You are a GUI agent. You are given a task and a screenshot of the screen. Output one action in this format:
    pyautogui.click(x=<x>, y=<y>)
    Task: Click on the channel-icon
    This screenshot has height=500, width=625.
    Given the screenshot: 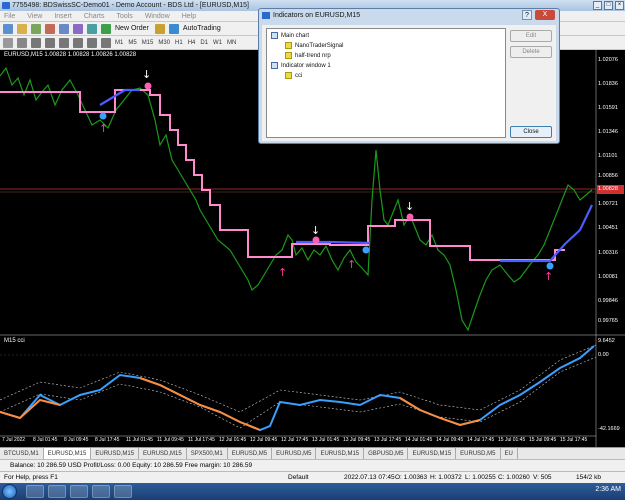 What is the action you would take?
    pyautogui.click(x=78, y=42)
    